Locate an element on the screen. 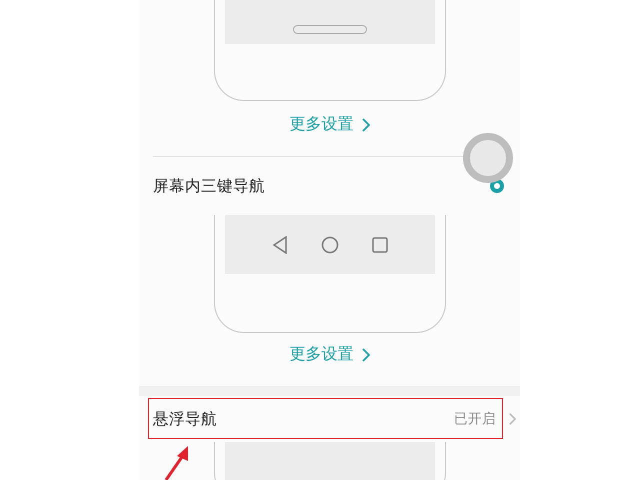 The height and width of the screenshot is (480, 640). recents-key-icon is located at coordinates (380, 244).